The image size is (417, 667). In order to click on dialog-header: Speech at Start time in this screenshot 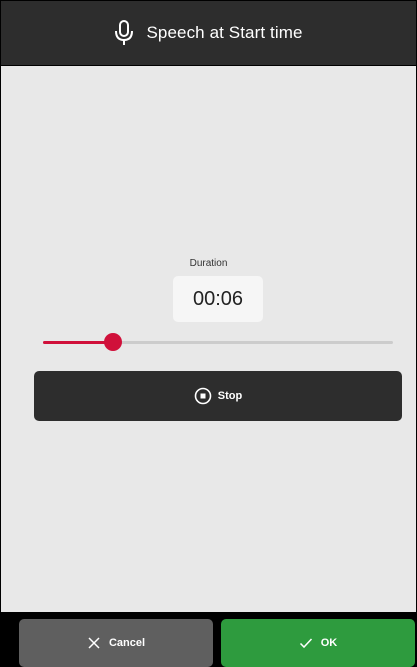, I will do `click(208, 33)`.